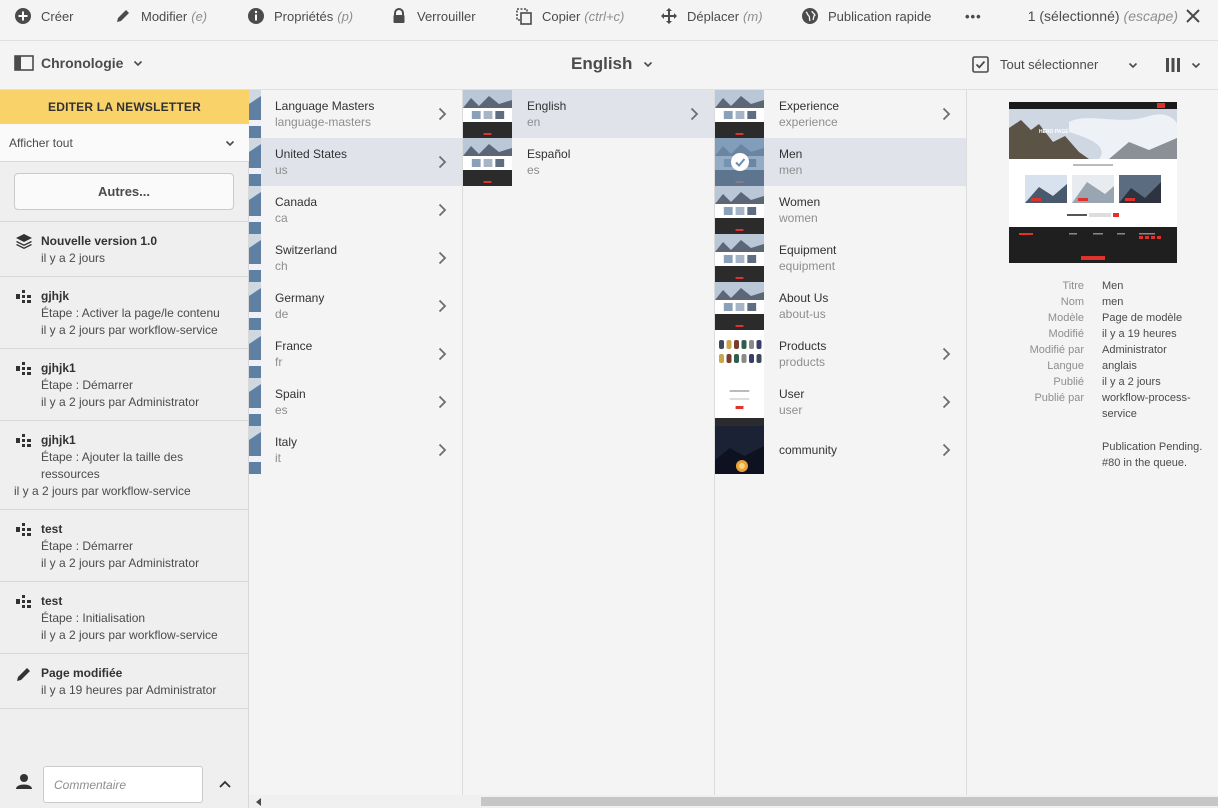  Describe the element at coordinates (840, 306) in the screenshot. I see `list-item: About Us about-us` at that location.